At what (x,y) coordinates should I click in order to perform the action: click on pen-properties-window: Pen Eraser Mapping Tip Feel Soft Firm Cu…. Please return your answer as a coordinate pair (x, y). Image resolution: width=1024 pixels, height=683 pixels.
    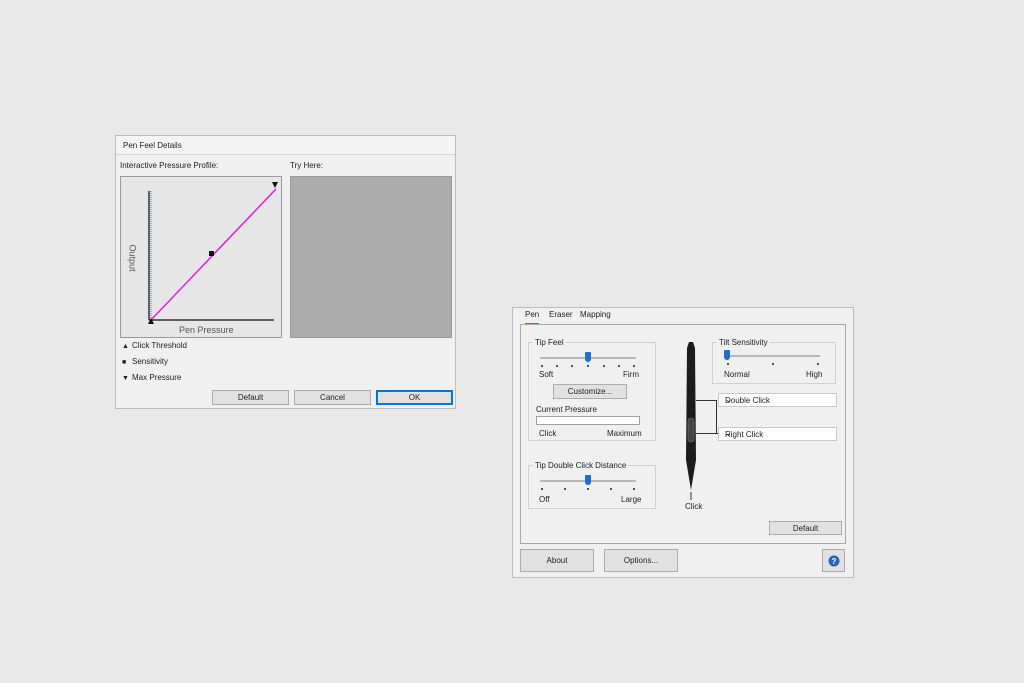
    Looking at the image, I should click on (683, 442).